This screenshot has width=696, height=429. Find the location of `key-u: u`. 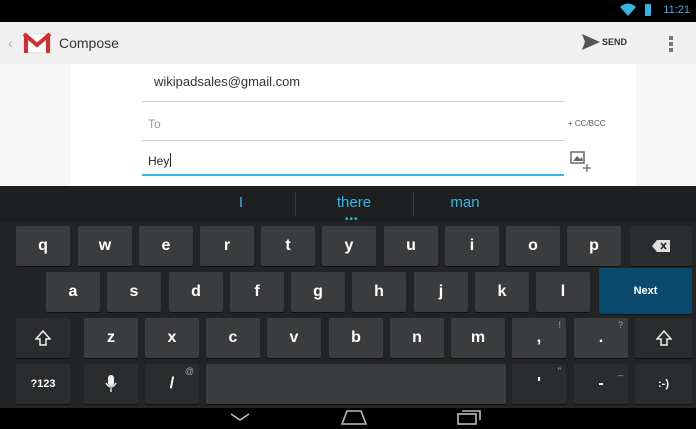

key-u: u is located at coordinates (411, 246).